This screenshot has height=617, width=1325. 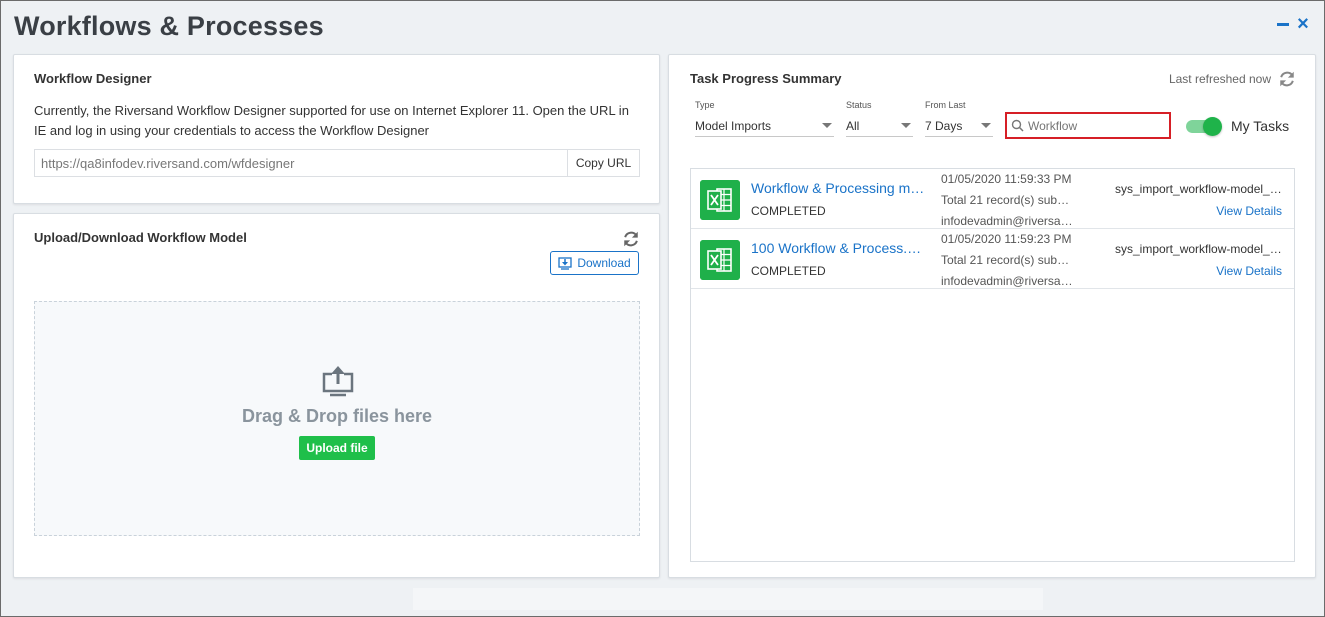 What do you see at coordinates (565, 263) in the screenshot?
I see `download-icon` at bounding box center [565, 263].